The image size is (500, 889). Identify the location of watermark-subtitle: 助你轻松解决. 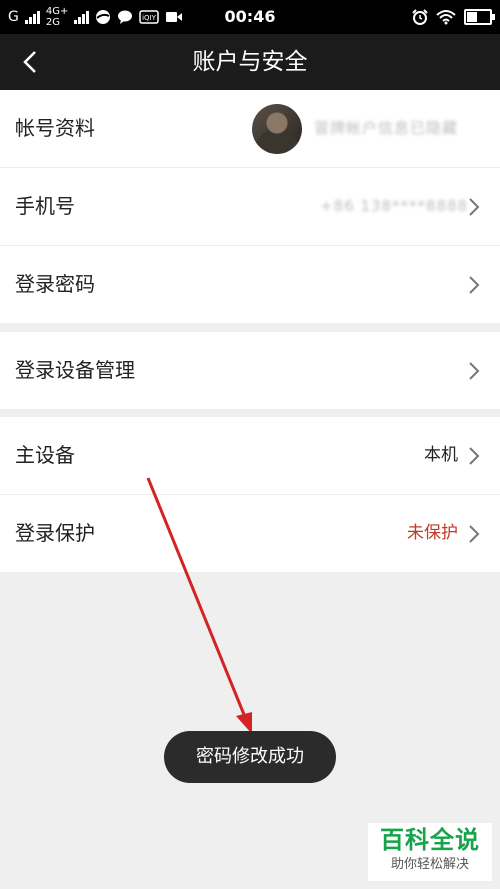
(429, 864).